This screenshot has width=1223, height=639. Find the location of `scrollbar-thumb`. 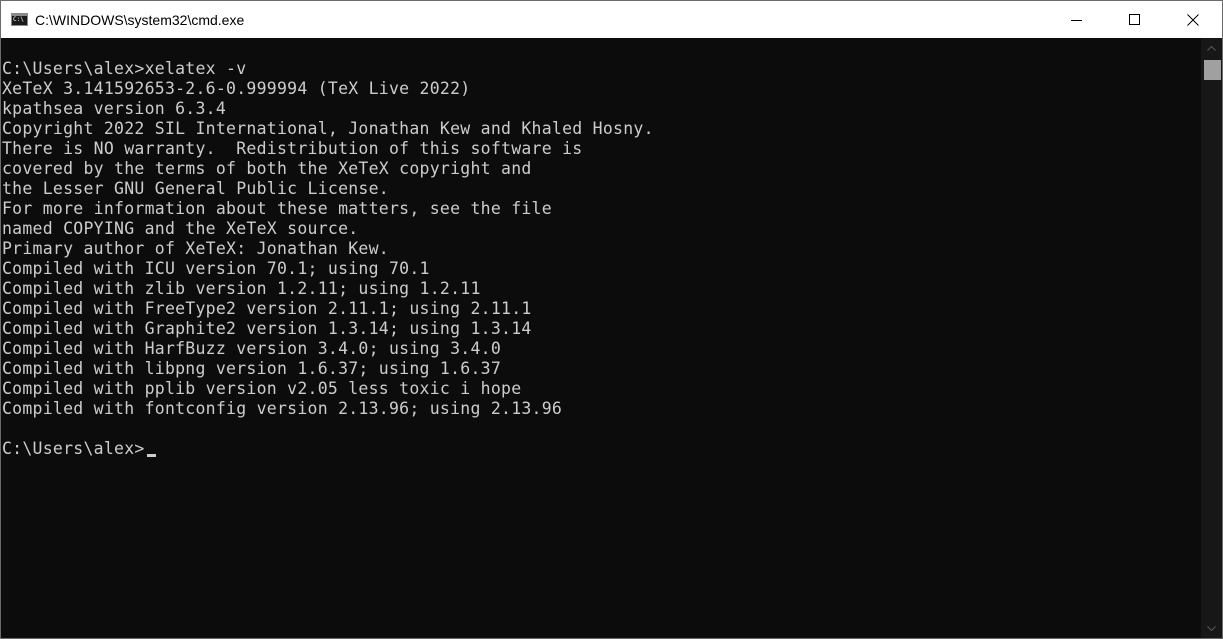

scrollbar-thumb is located at coordinates (1212, 70).